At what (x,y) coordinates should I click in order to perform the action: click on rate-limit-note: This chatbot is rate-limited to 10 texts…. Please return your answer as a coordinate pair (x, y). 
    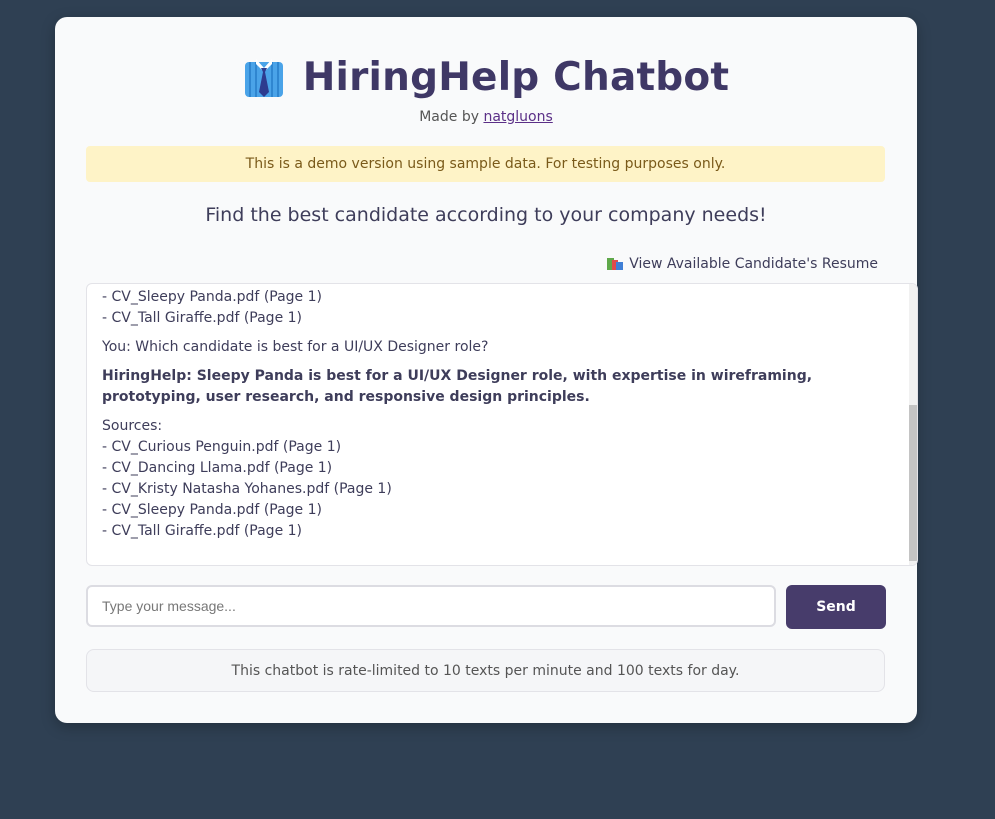
    Looking at the image, I should click on (485, 670).